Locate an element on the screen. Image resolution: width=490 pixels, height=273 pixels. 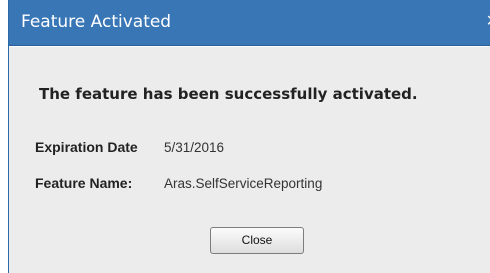
expiration-date-label: Expiration Date is located at coordinates (86, 147).